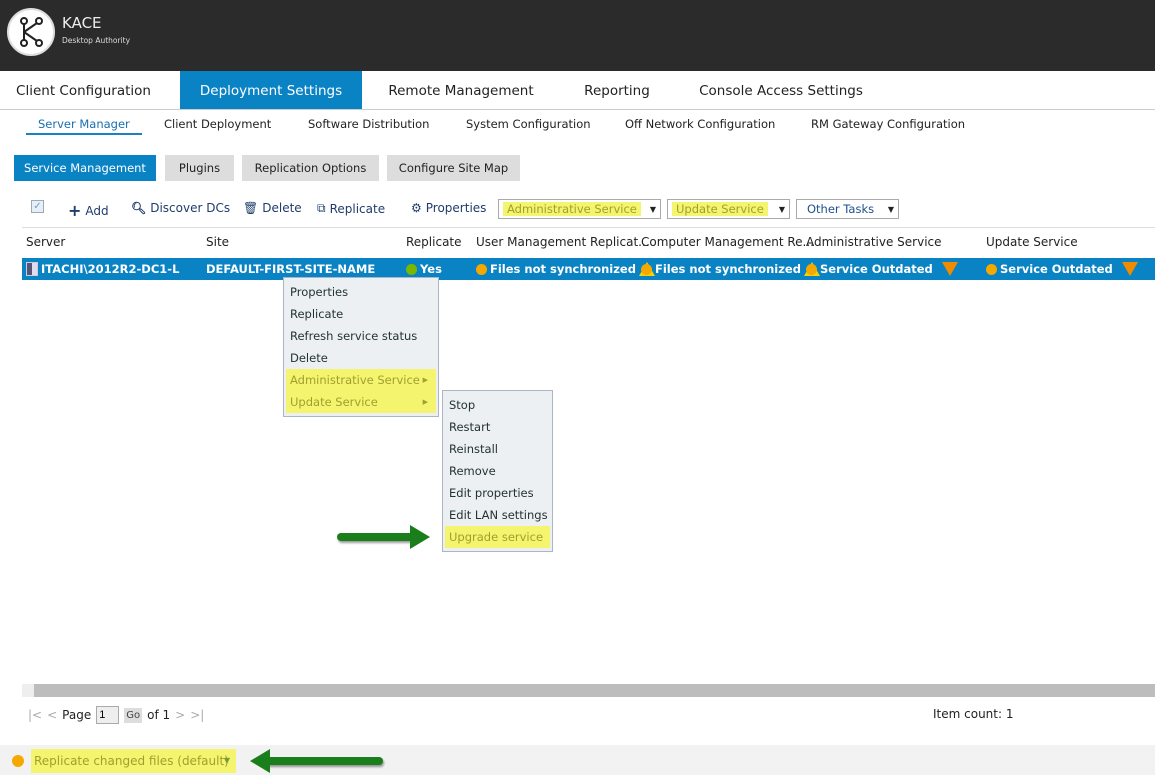 Image resolution: width=1155 pixels, height=775 pixels. I want to click on discover-dcs-button: 🔍︎ Discover DCs, so click(180, 208).